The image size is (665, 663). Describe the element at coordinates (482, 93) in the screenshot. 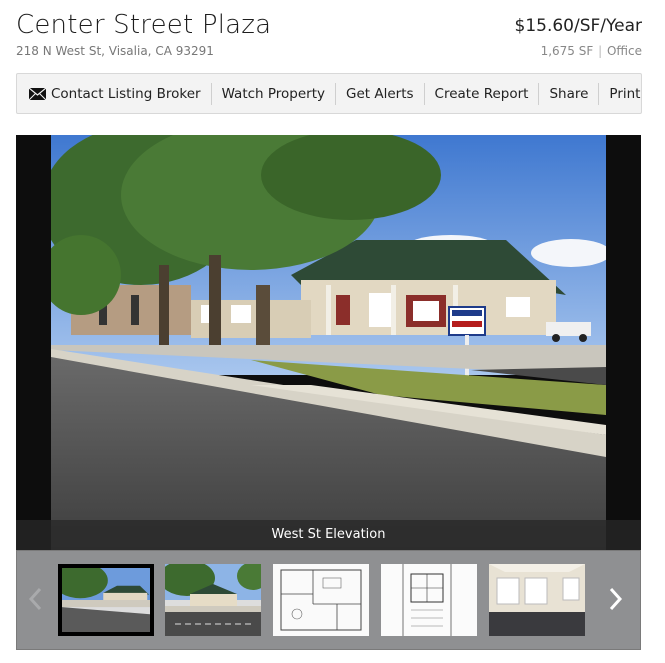

I see `create-report-button: Create Report` at that location.